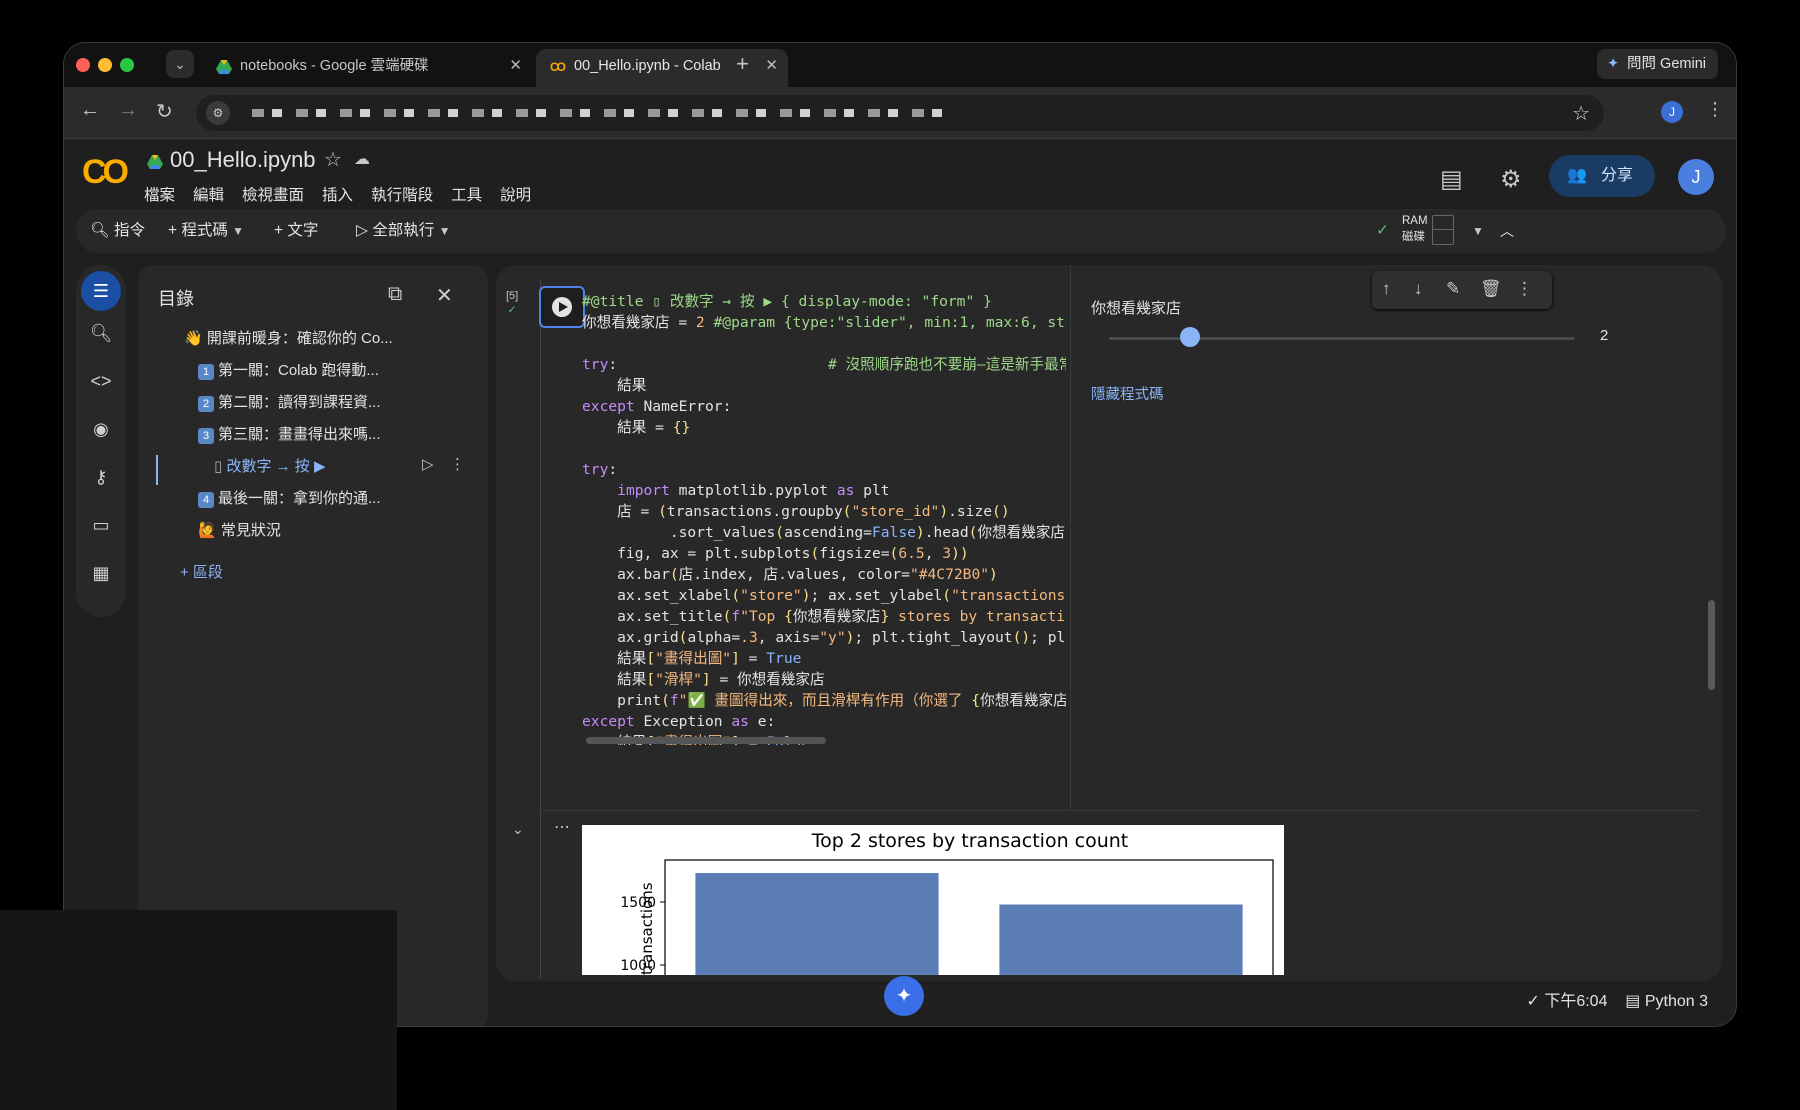 The width and height of the screenshot is (1800, 1110). What do you see at coordinates (444, 295) in the screenshot?
I see `close-icon: ✕` at bounding box center [444, 295].